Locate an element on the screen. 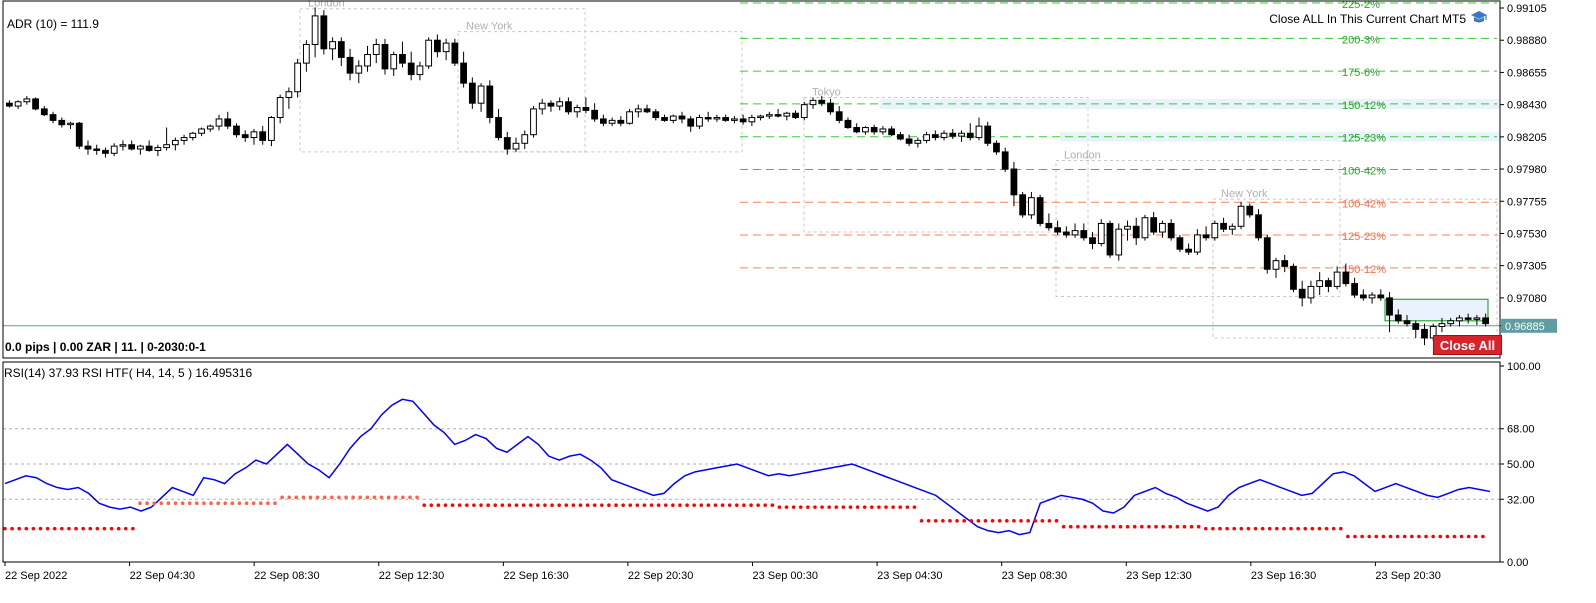 The width and height of the screenshot is (1596, 603). close-all-chart-link: Close ALL In This Current Chart MT5 is located at coordinates (1378, 18).